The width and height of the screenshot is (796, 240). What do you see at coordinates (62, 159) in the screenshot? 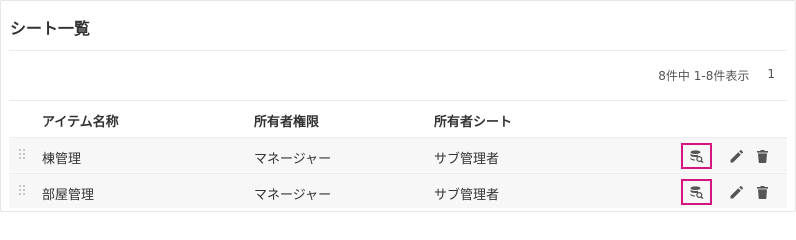
I see `cell-item-name: 棟管理` at bounding box center [62, 159].